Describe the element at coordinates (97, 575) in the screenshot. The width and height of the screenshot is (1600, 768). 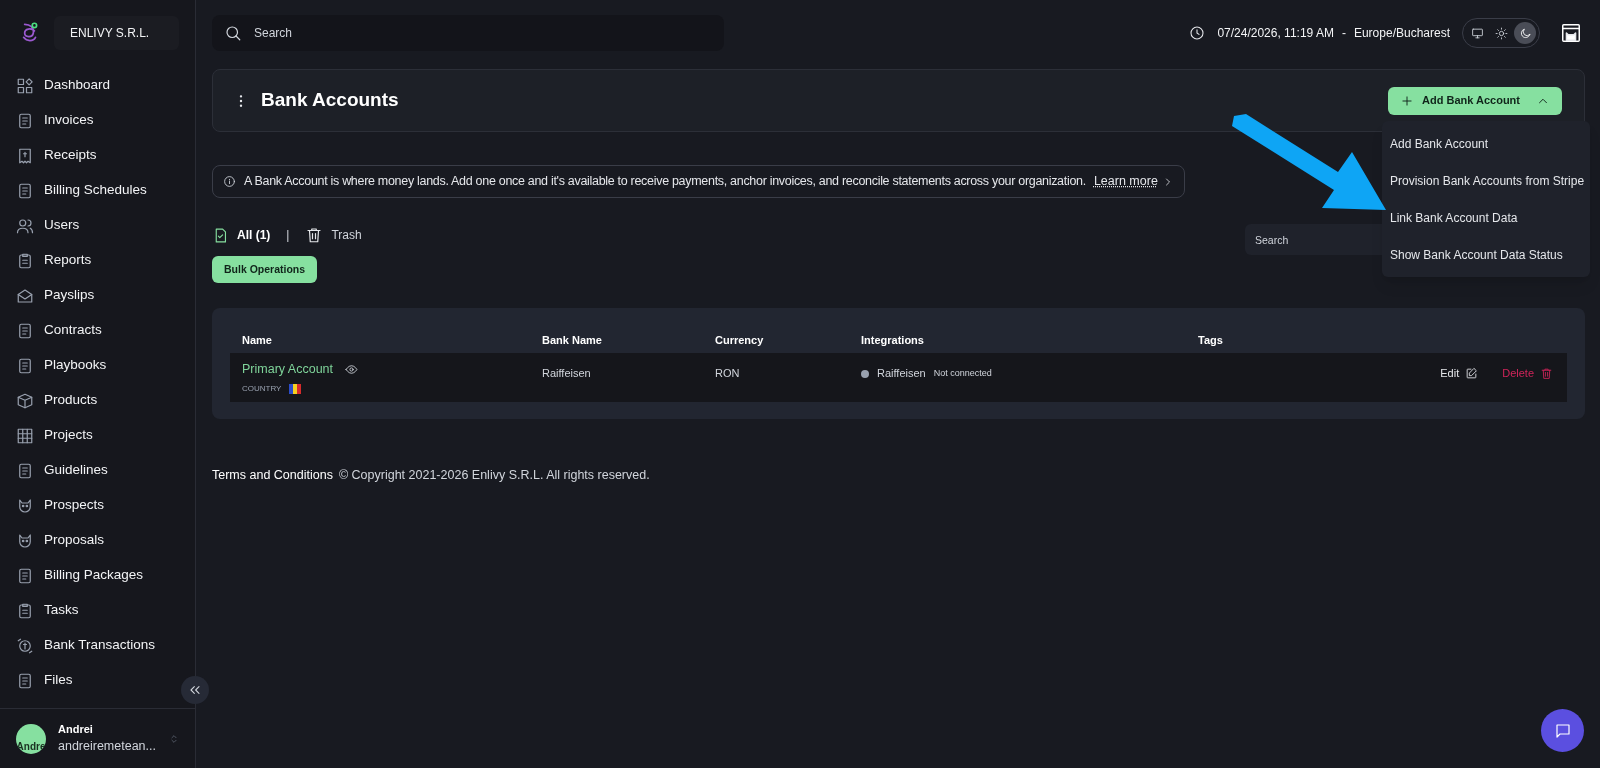
I see `sidebar-item: Billing Packages` at that location.